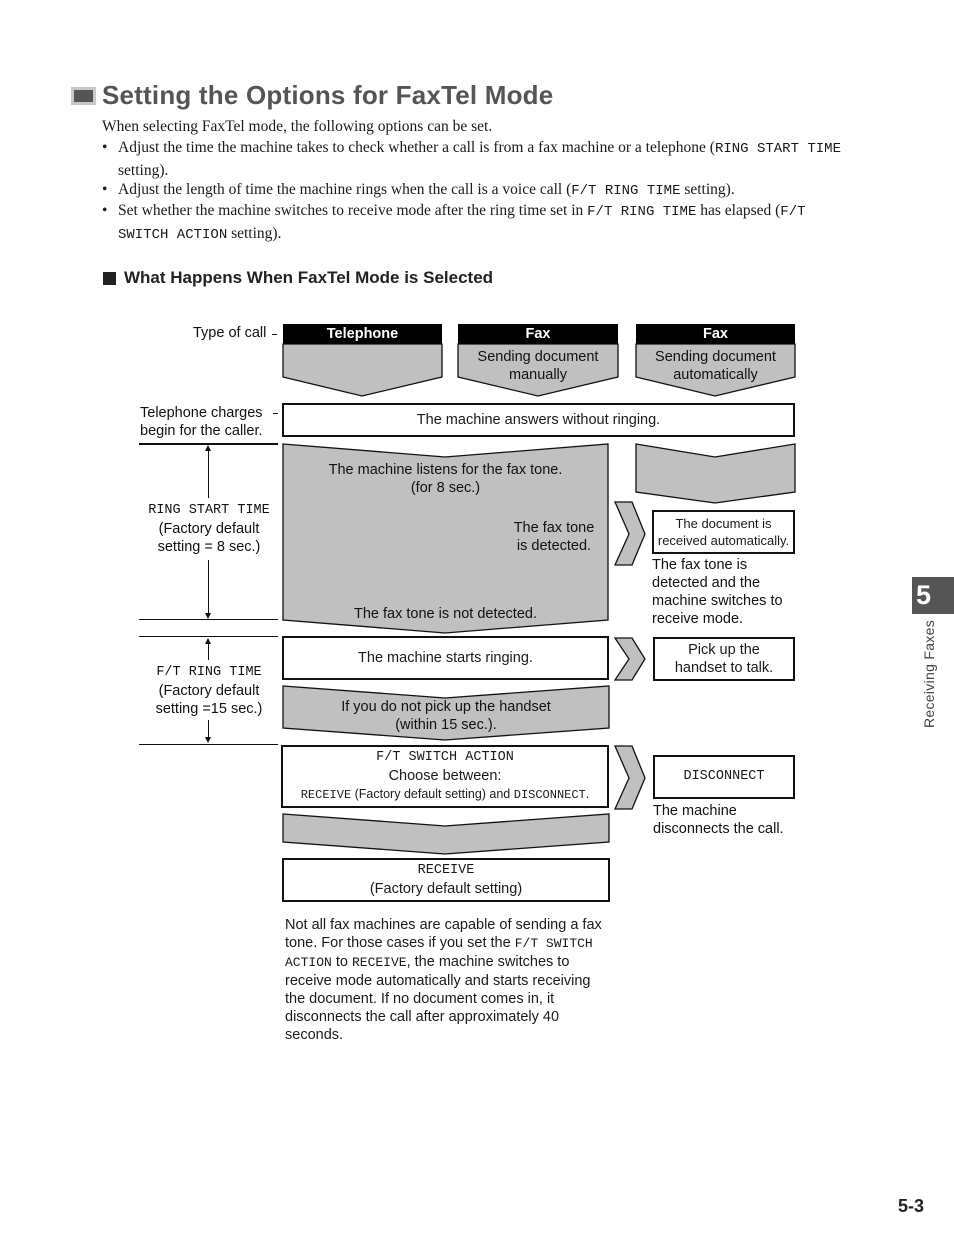  What do you see at coordinates (629, 777) in the screenshot?
I see `disconnect-chevron-arrow` at bounding box center [629, 777].